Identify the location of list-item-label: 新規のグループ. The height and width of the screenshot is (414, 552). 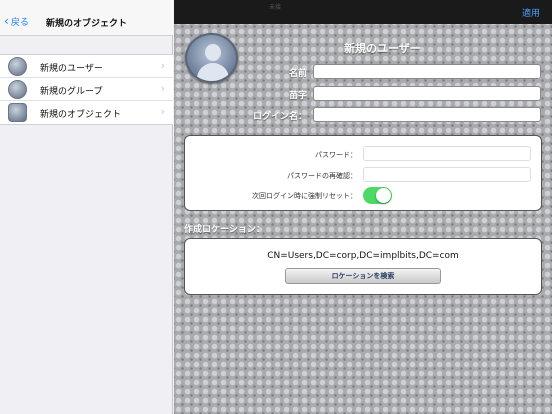
(71, 92).